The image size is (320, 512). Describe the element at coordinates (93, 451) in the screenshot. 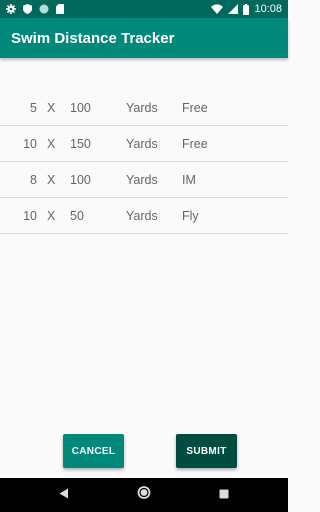

I see `cancel-button: CANCEL` at that location.